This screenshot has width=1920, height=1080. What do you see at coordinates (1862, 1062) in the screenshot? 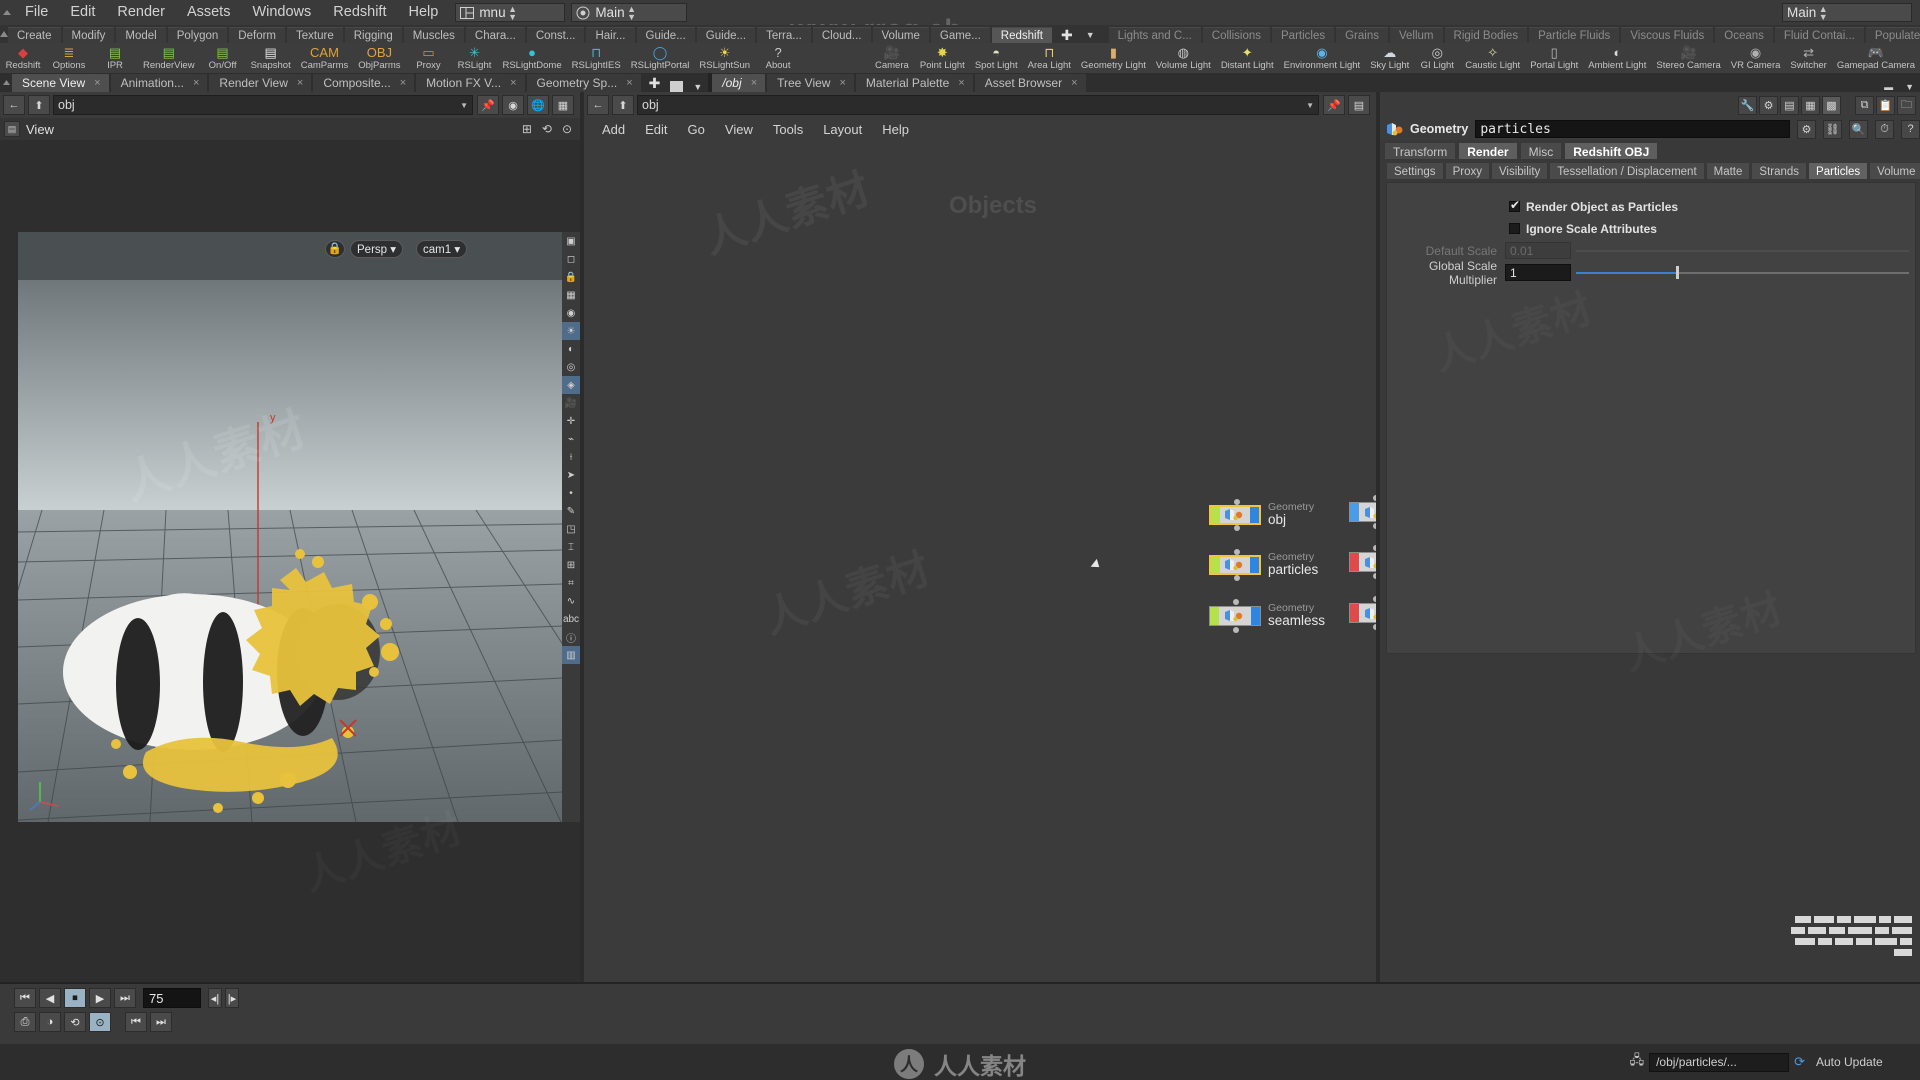
I see `auto-update-label: Auto Update` at bounding box center [1862, 1062].